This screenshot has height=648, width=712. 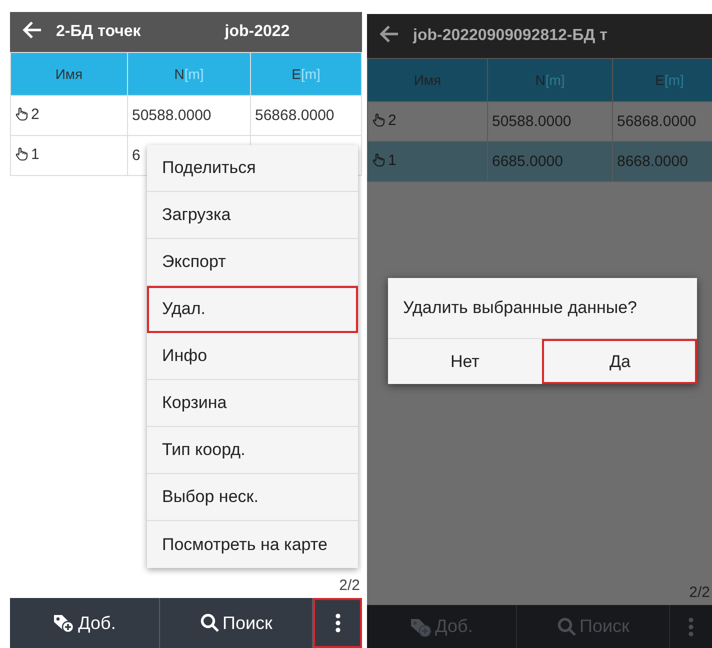 What do you see at coordinates (252, 309) in the screenshot?
I see `menu-item: Удал.` at bounding box center [252, 309].